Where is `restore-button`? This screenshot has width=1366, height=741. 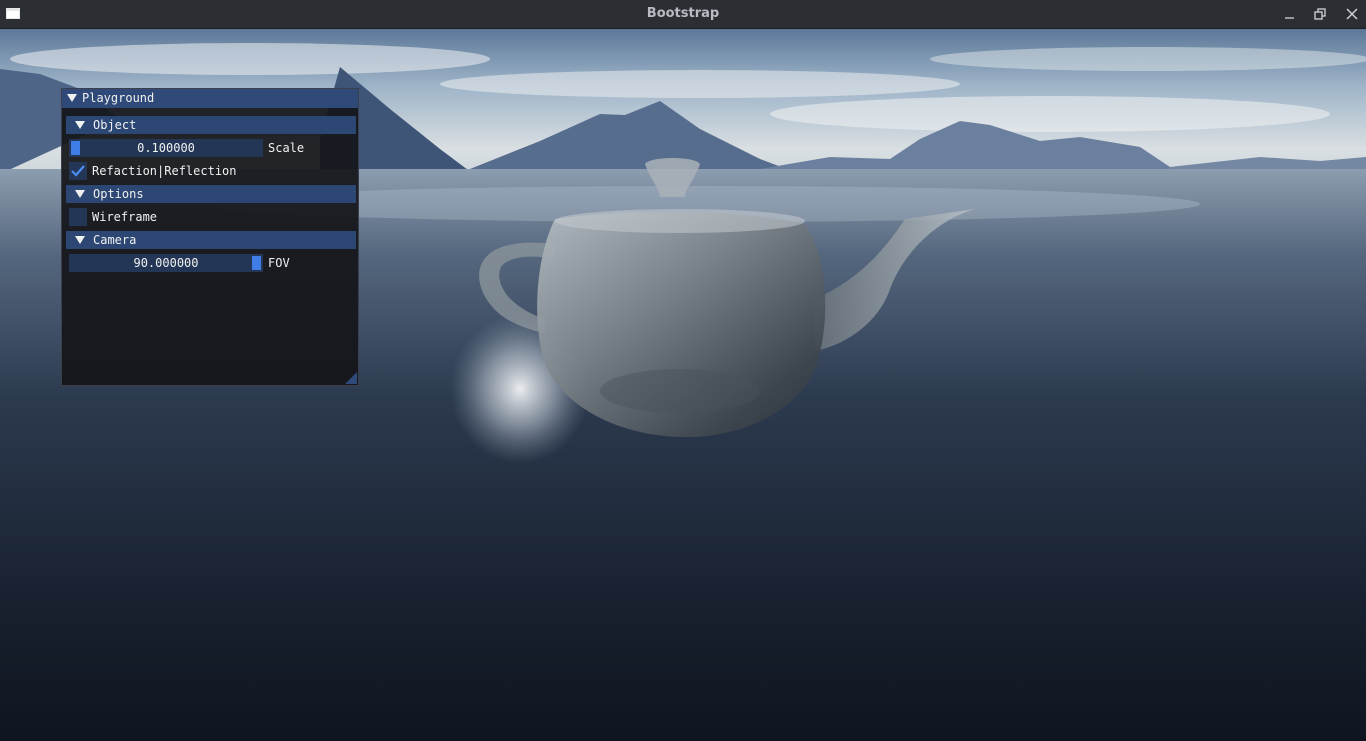
restore-button is located at coordinates (1320, 14).